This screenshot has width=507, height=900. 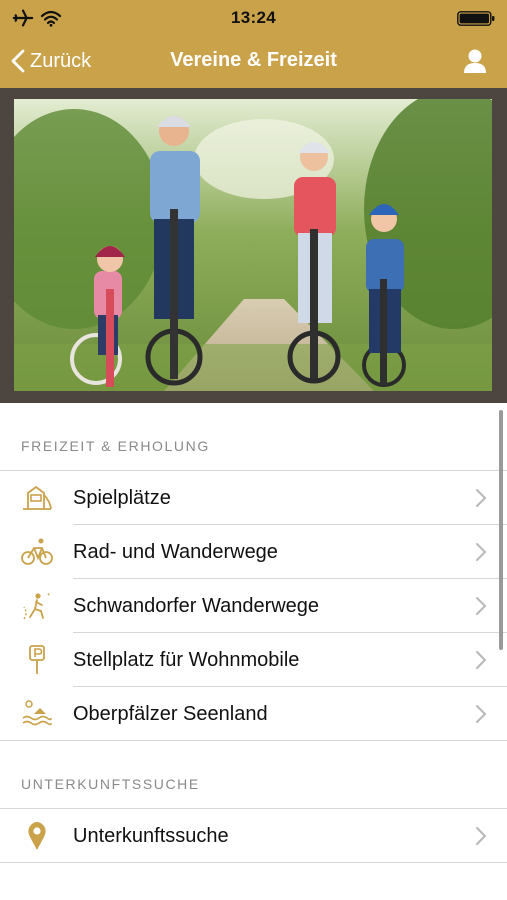 I want to click on hiking-icon, so click(x=37, y=605).